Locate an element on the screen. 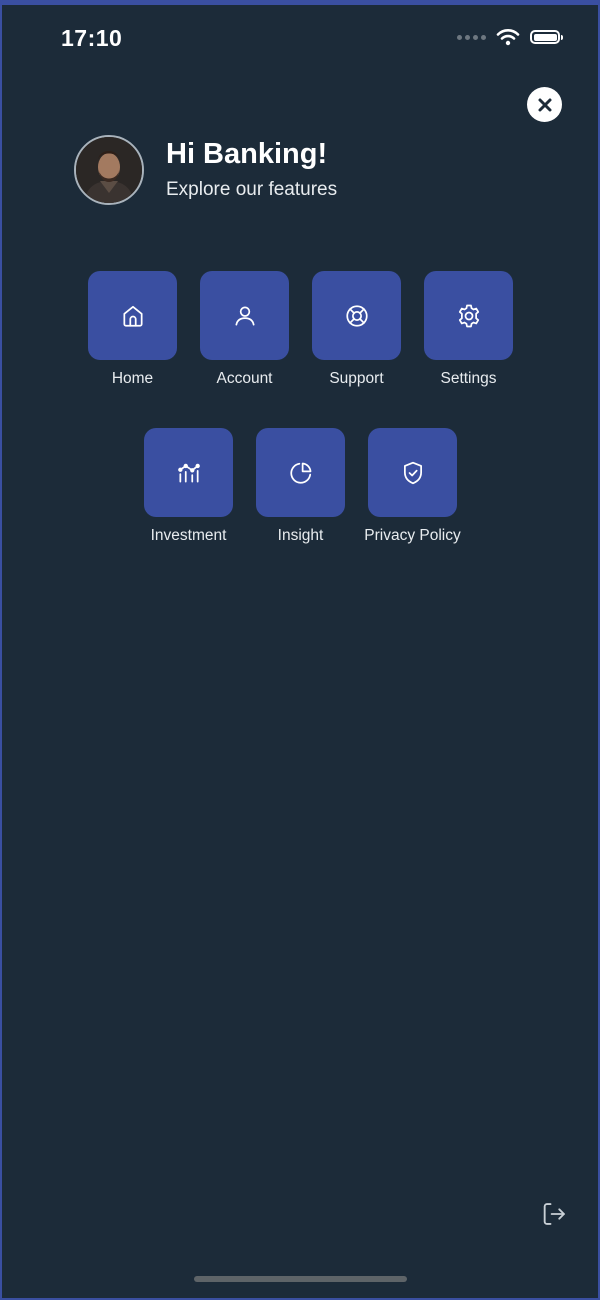 The height and width of the screenshot is (1300, 600). close-button is located at coordinates (544, 104).